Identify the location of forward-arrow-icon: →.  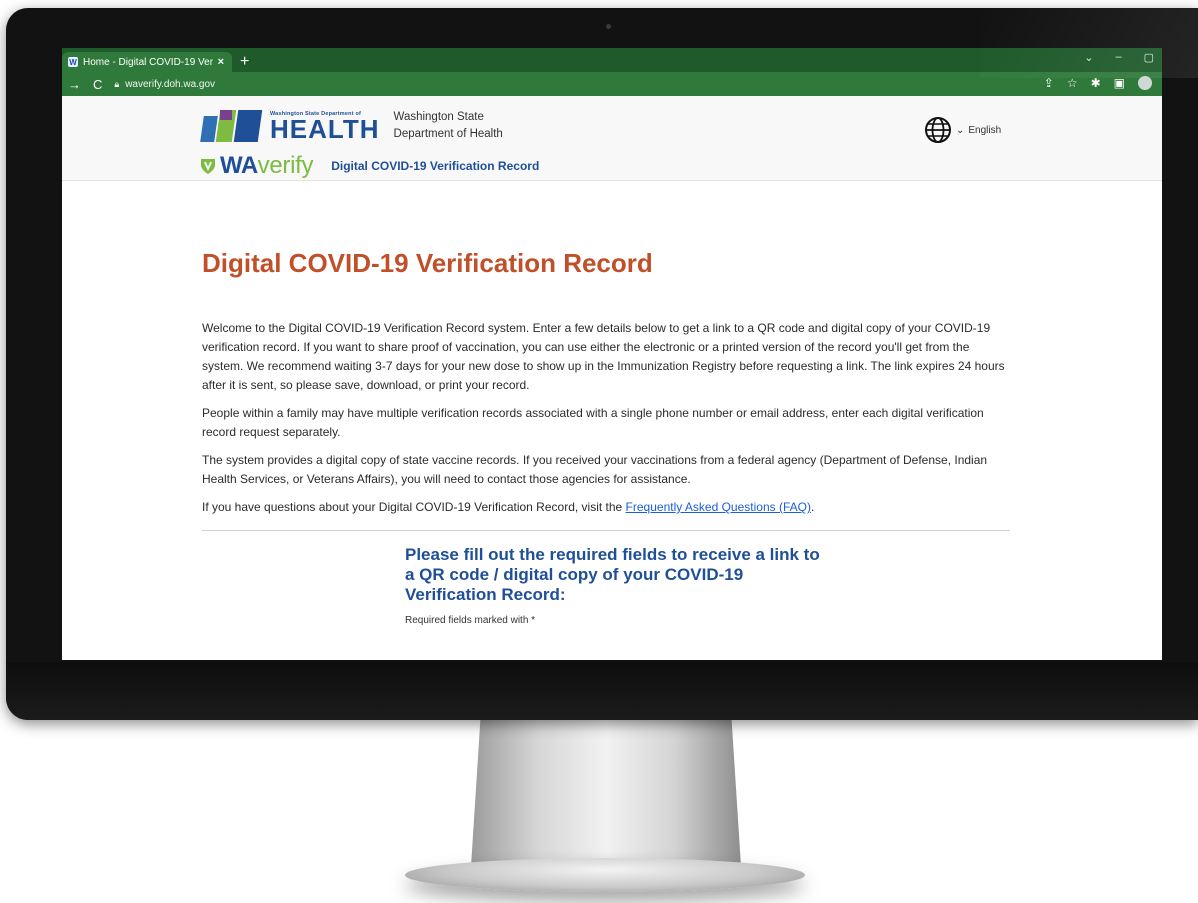
(74, 84).